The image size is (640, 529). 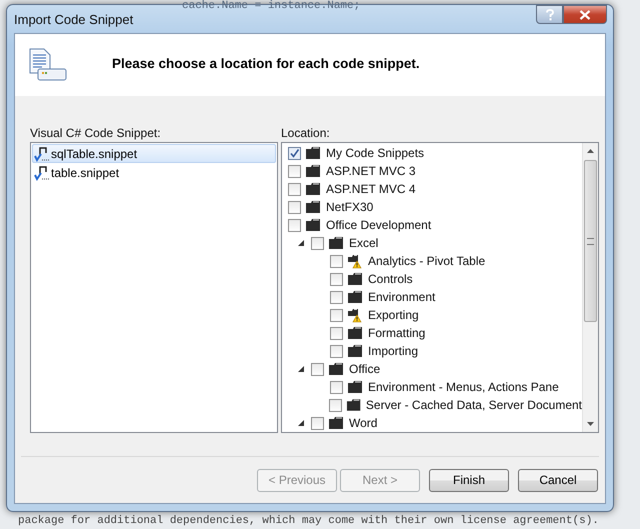 I want to click on tree-item: ASP.NET MVC 4, so click(x=371, y=189).